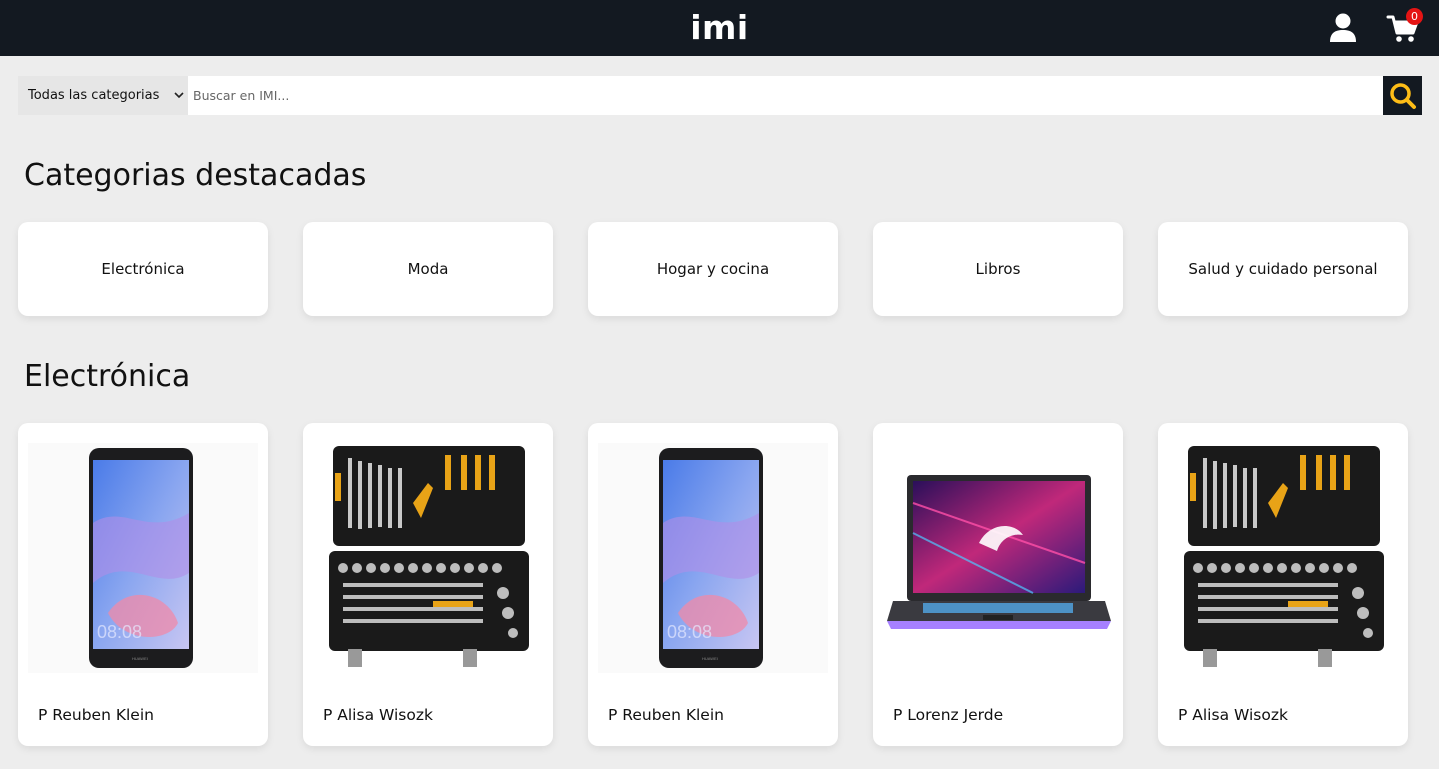 This screenshot has width=1439, height=769. I want to click on search-input, so click(785, 95).